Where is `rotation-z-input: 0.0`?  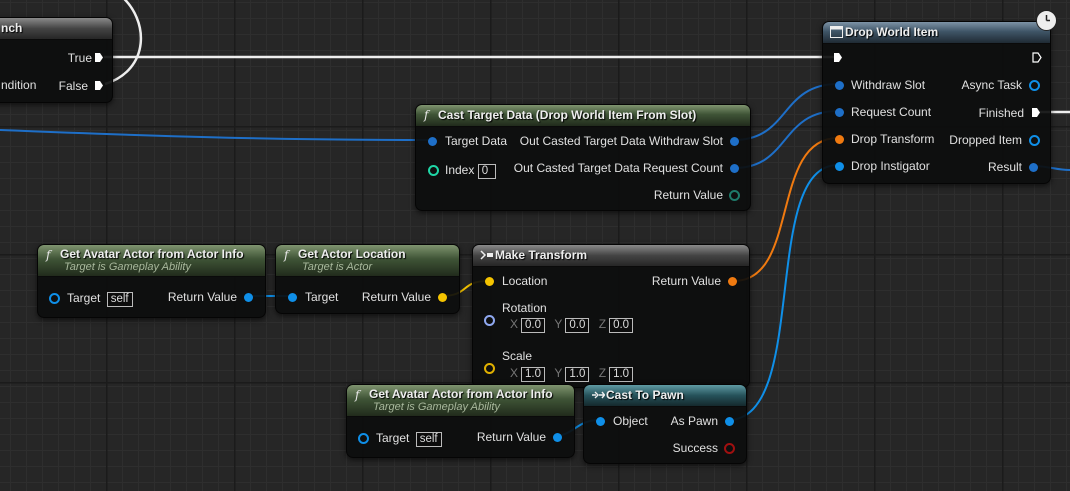 rotation-z-input: 0.0 is located at coordinates (621, 325).